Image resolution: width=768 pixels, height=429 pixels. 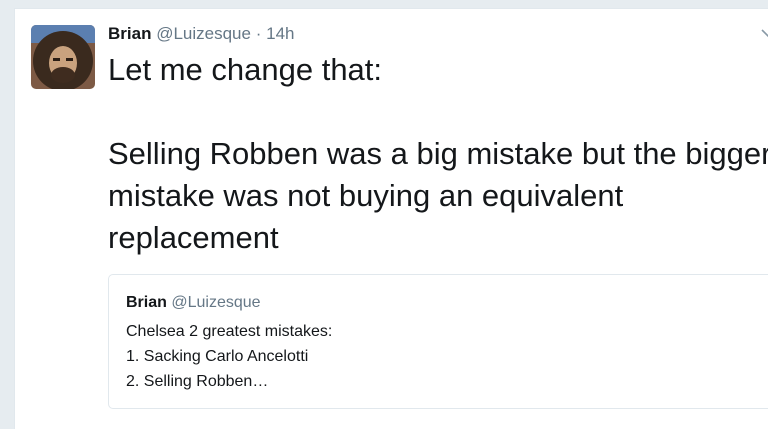 I want to click on avatar-image, so click(x=63, y=57).